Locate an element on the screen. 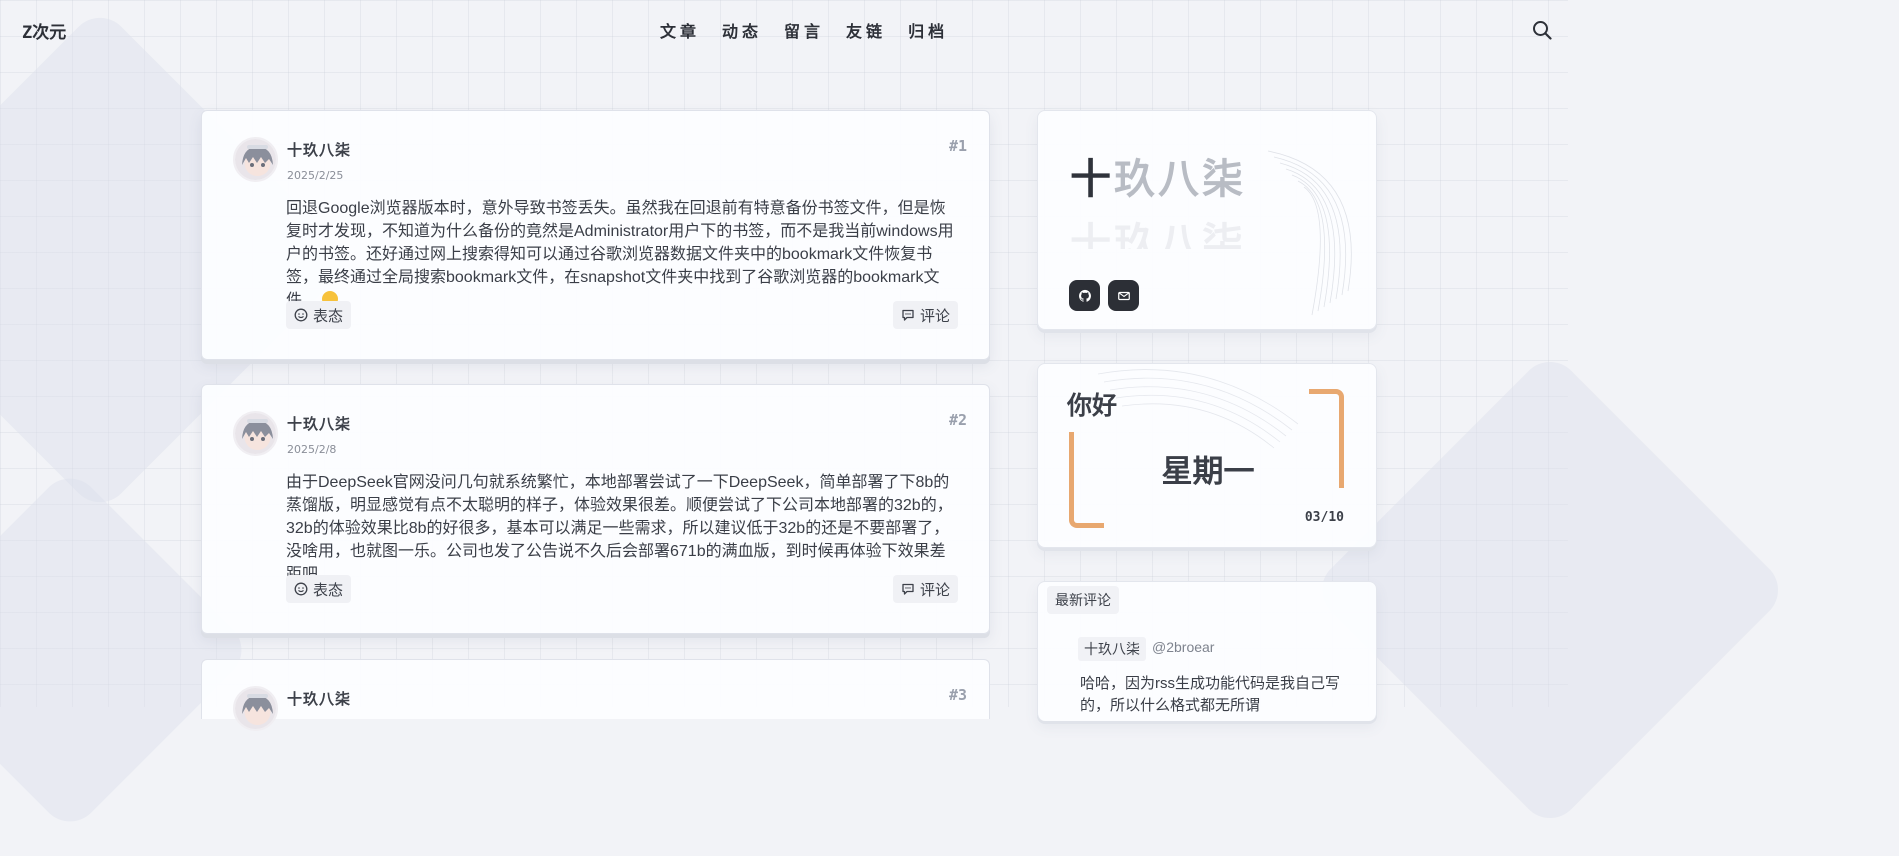  profile-card: 十玖八柒 十玖八柒 is located at coordinates (1207, 220).